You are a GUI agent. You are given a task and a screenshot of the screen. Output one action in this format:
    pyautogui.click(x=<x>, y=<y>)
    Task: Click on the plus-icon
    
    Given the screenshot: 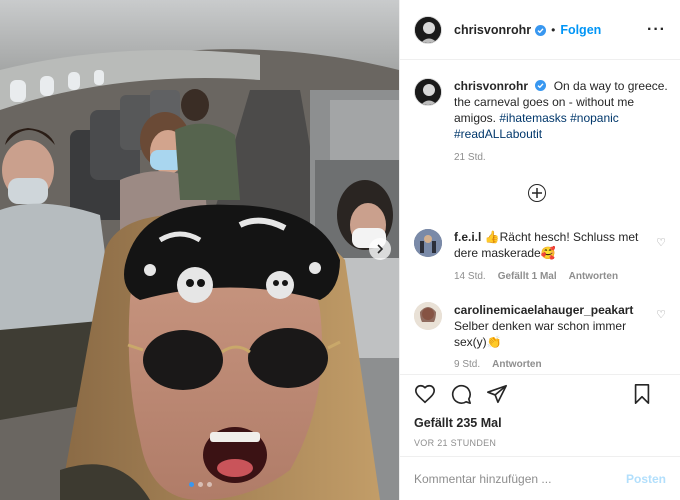 What is the action you would take?
    pyautogui.click(x=537, y=193)
    